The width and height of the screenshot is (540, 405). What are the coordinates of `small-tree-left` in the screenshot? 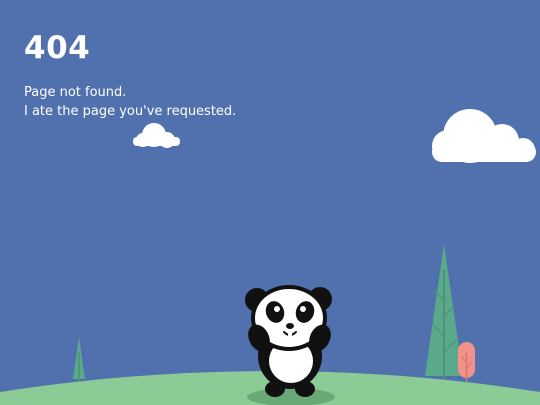 It's located at (79, 360).